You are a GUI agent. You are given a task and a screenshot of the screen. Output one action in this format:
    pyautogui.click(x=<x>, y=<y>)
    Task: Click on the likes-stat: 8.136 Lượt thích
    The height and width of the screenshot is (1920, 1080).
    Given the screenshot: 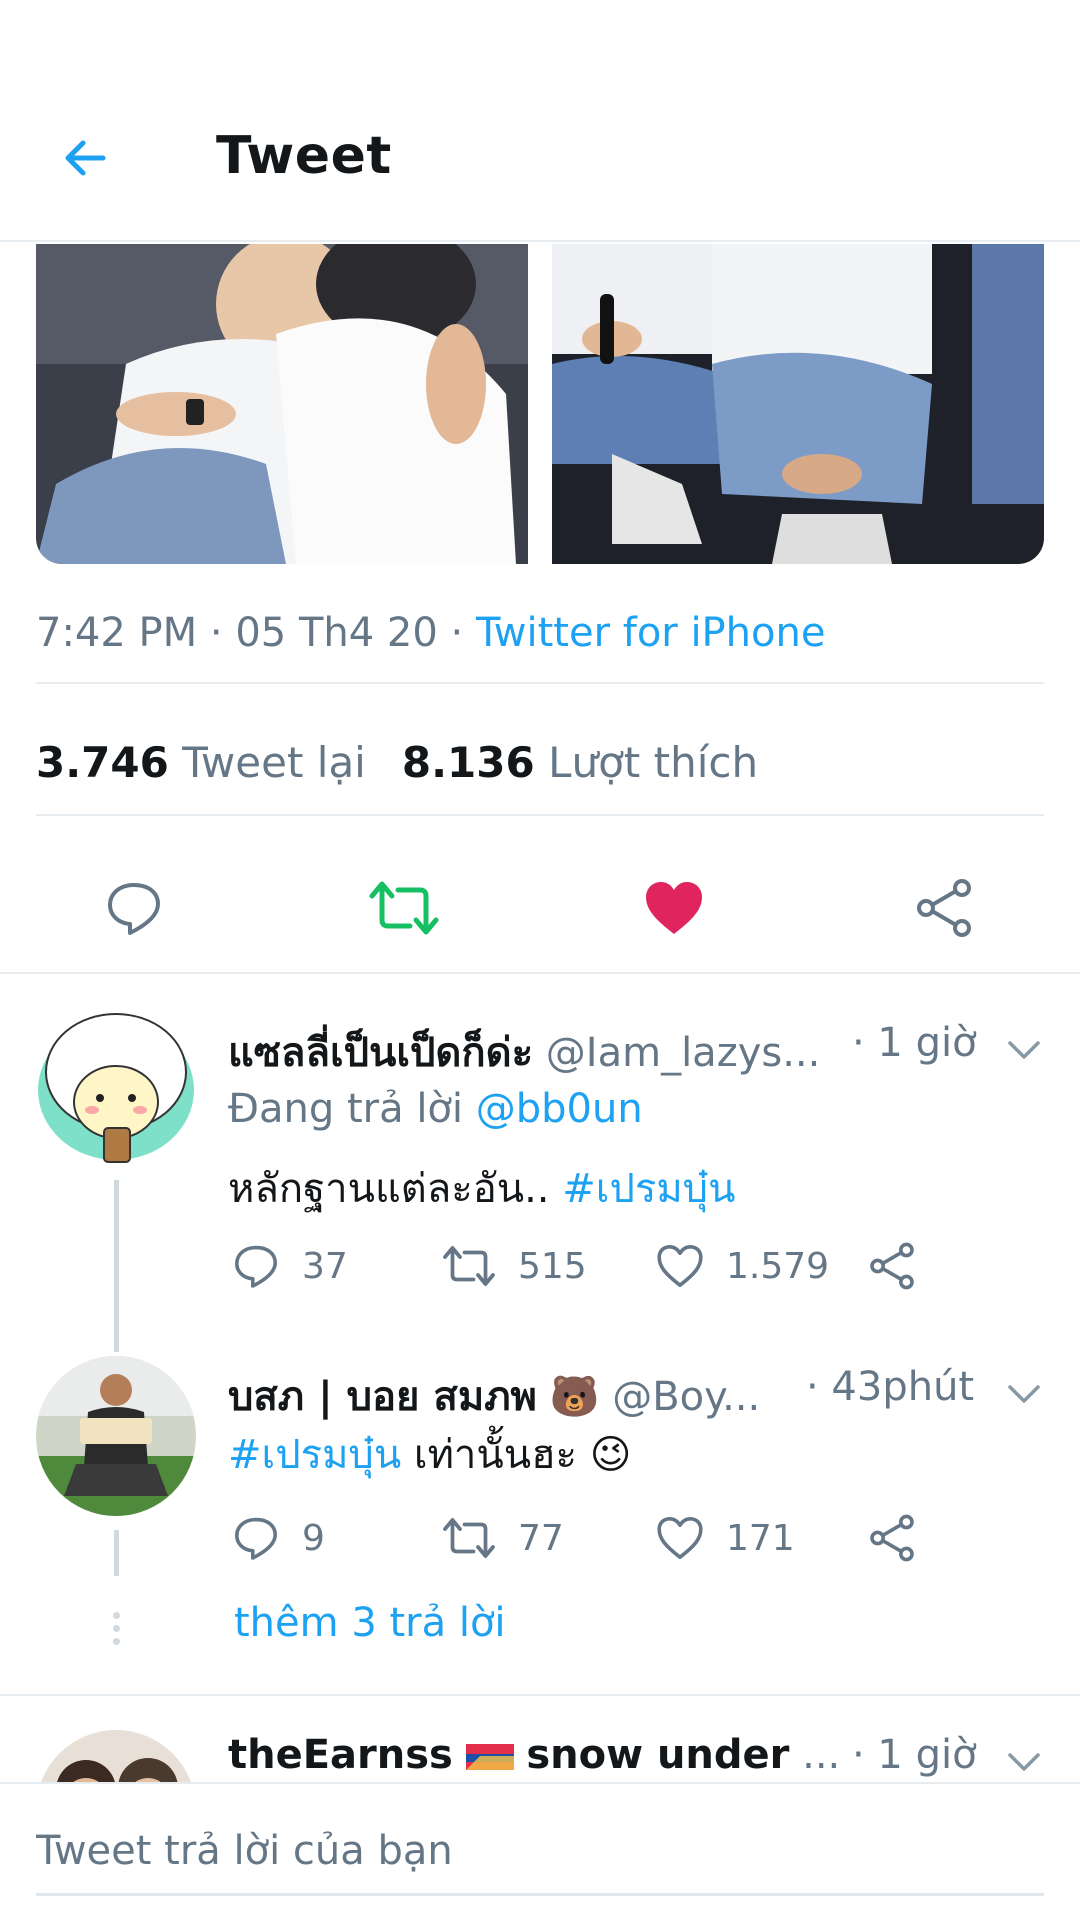 What is the action you would take?
    pyautogui.click(x=580, y=762)
    